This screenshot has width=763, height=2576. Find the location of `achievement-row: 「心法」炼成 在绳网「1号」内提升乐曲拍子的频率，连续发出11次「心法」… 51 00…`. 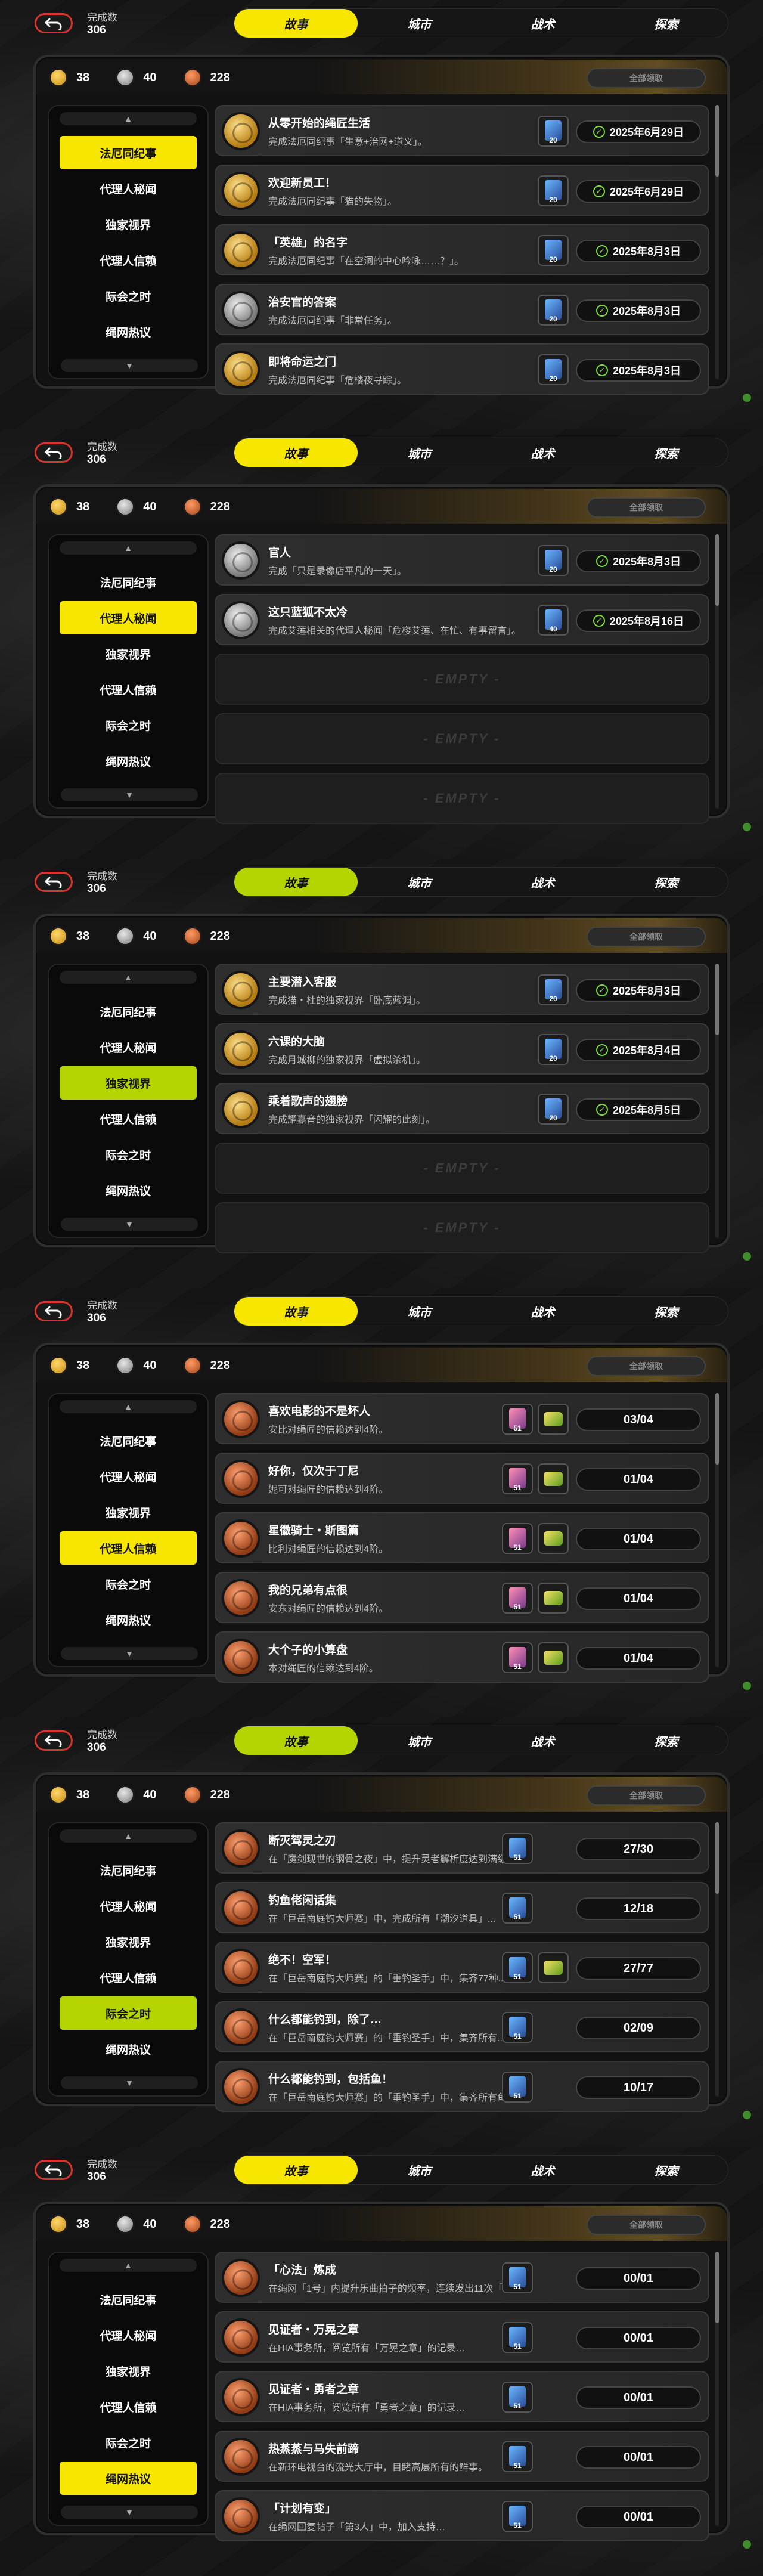

achievement-row: 「心法」炼成 在绳网「1号」内提升乐曲拍子的频率，连续发出11次「心法」… 51 00… is located at coordinates (462, 2277).